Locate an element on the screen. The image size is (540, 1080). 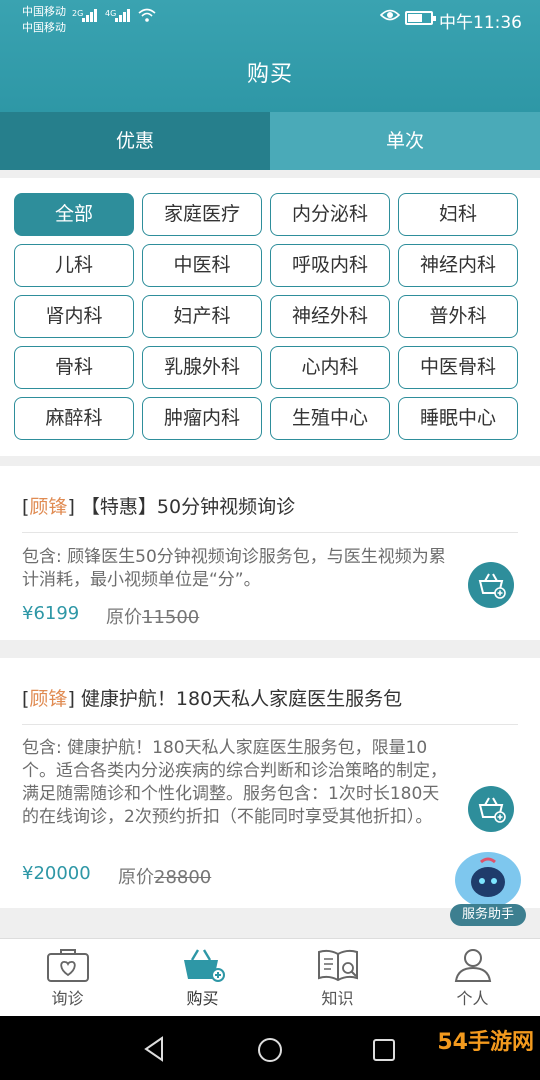
category-chip: 妇科 is located at coordinates (458, 214).